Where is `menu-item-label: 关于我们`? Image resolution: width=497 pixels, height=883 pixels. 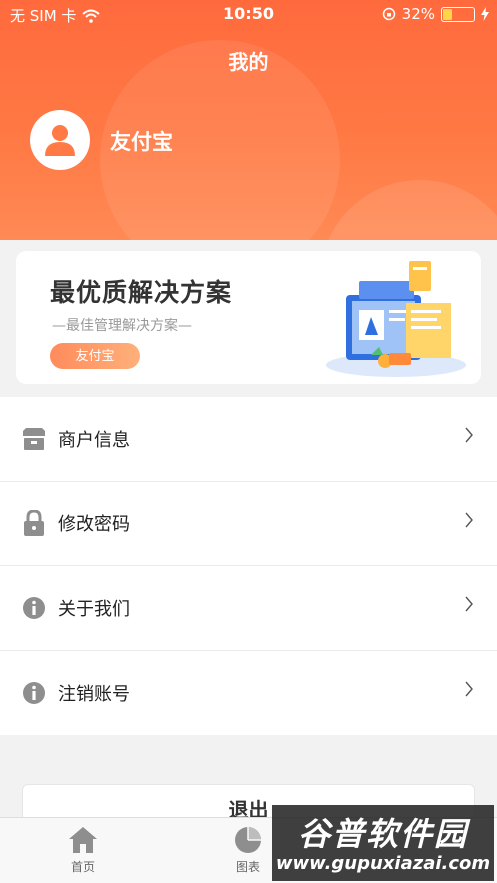
menu-item-label: 关于我们 is located at coordinates (94, 609).